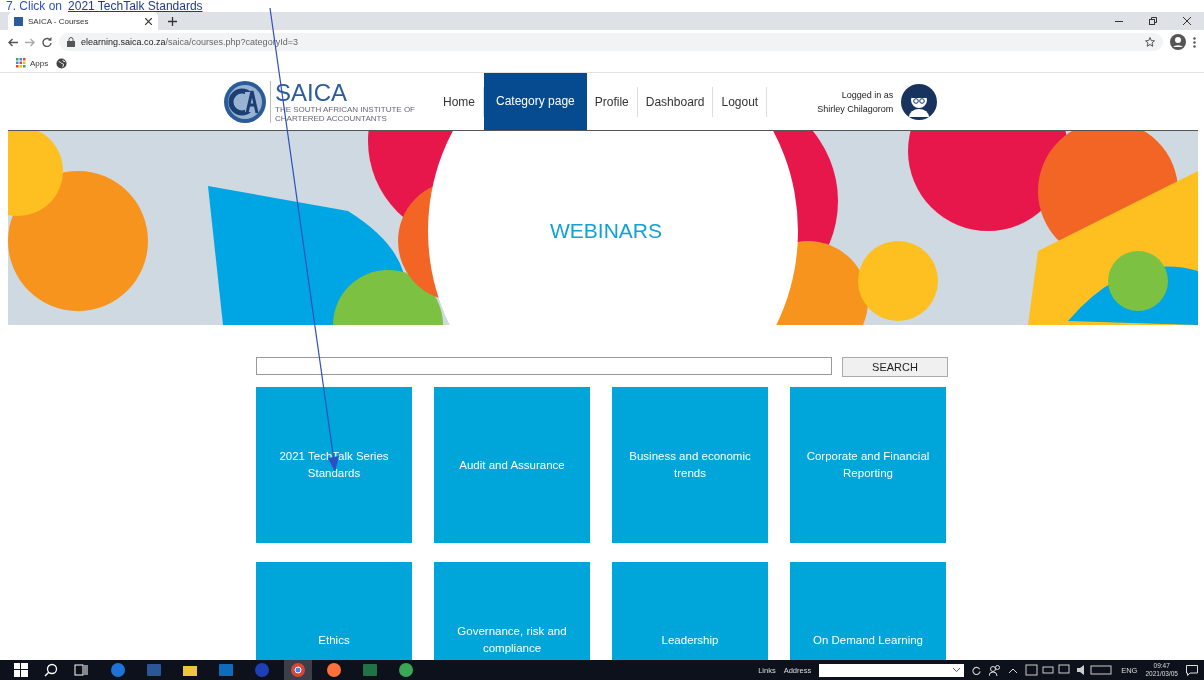 This screenshot has width=1204, height=680. What do you see at coordinates (957, 670) in the screenshot?
I see `dropdown-icon` at bounding box center [957, 670].